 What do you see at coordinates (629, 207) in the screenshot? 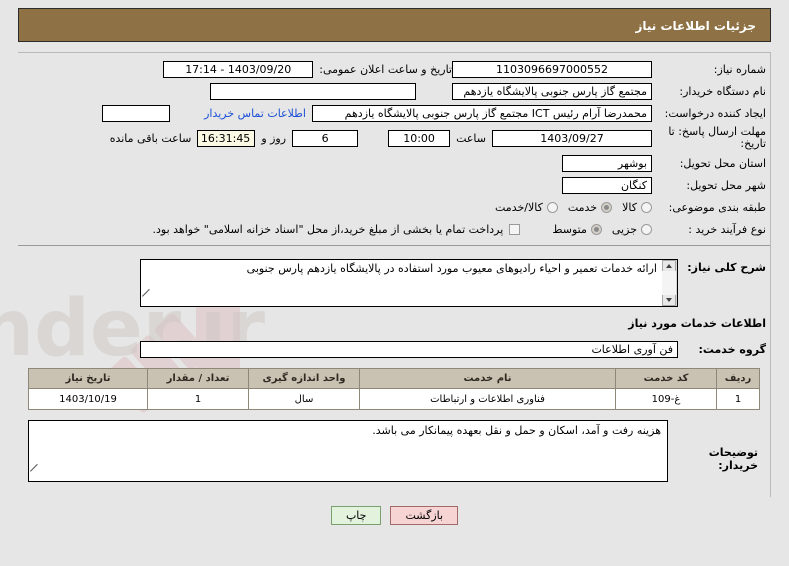
I see `radio-category-kala-label: کالا` at bounding box center [629, 207].